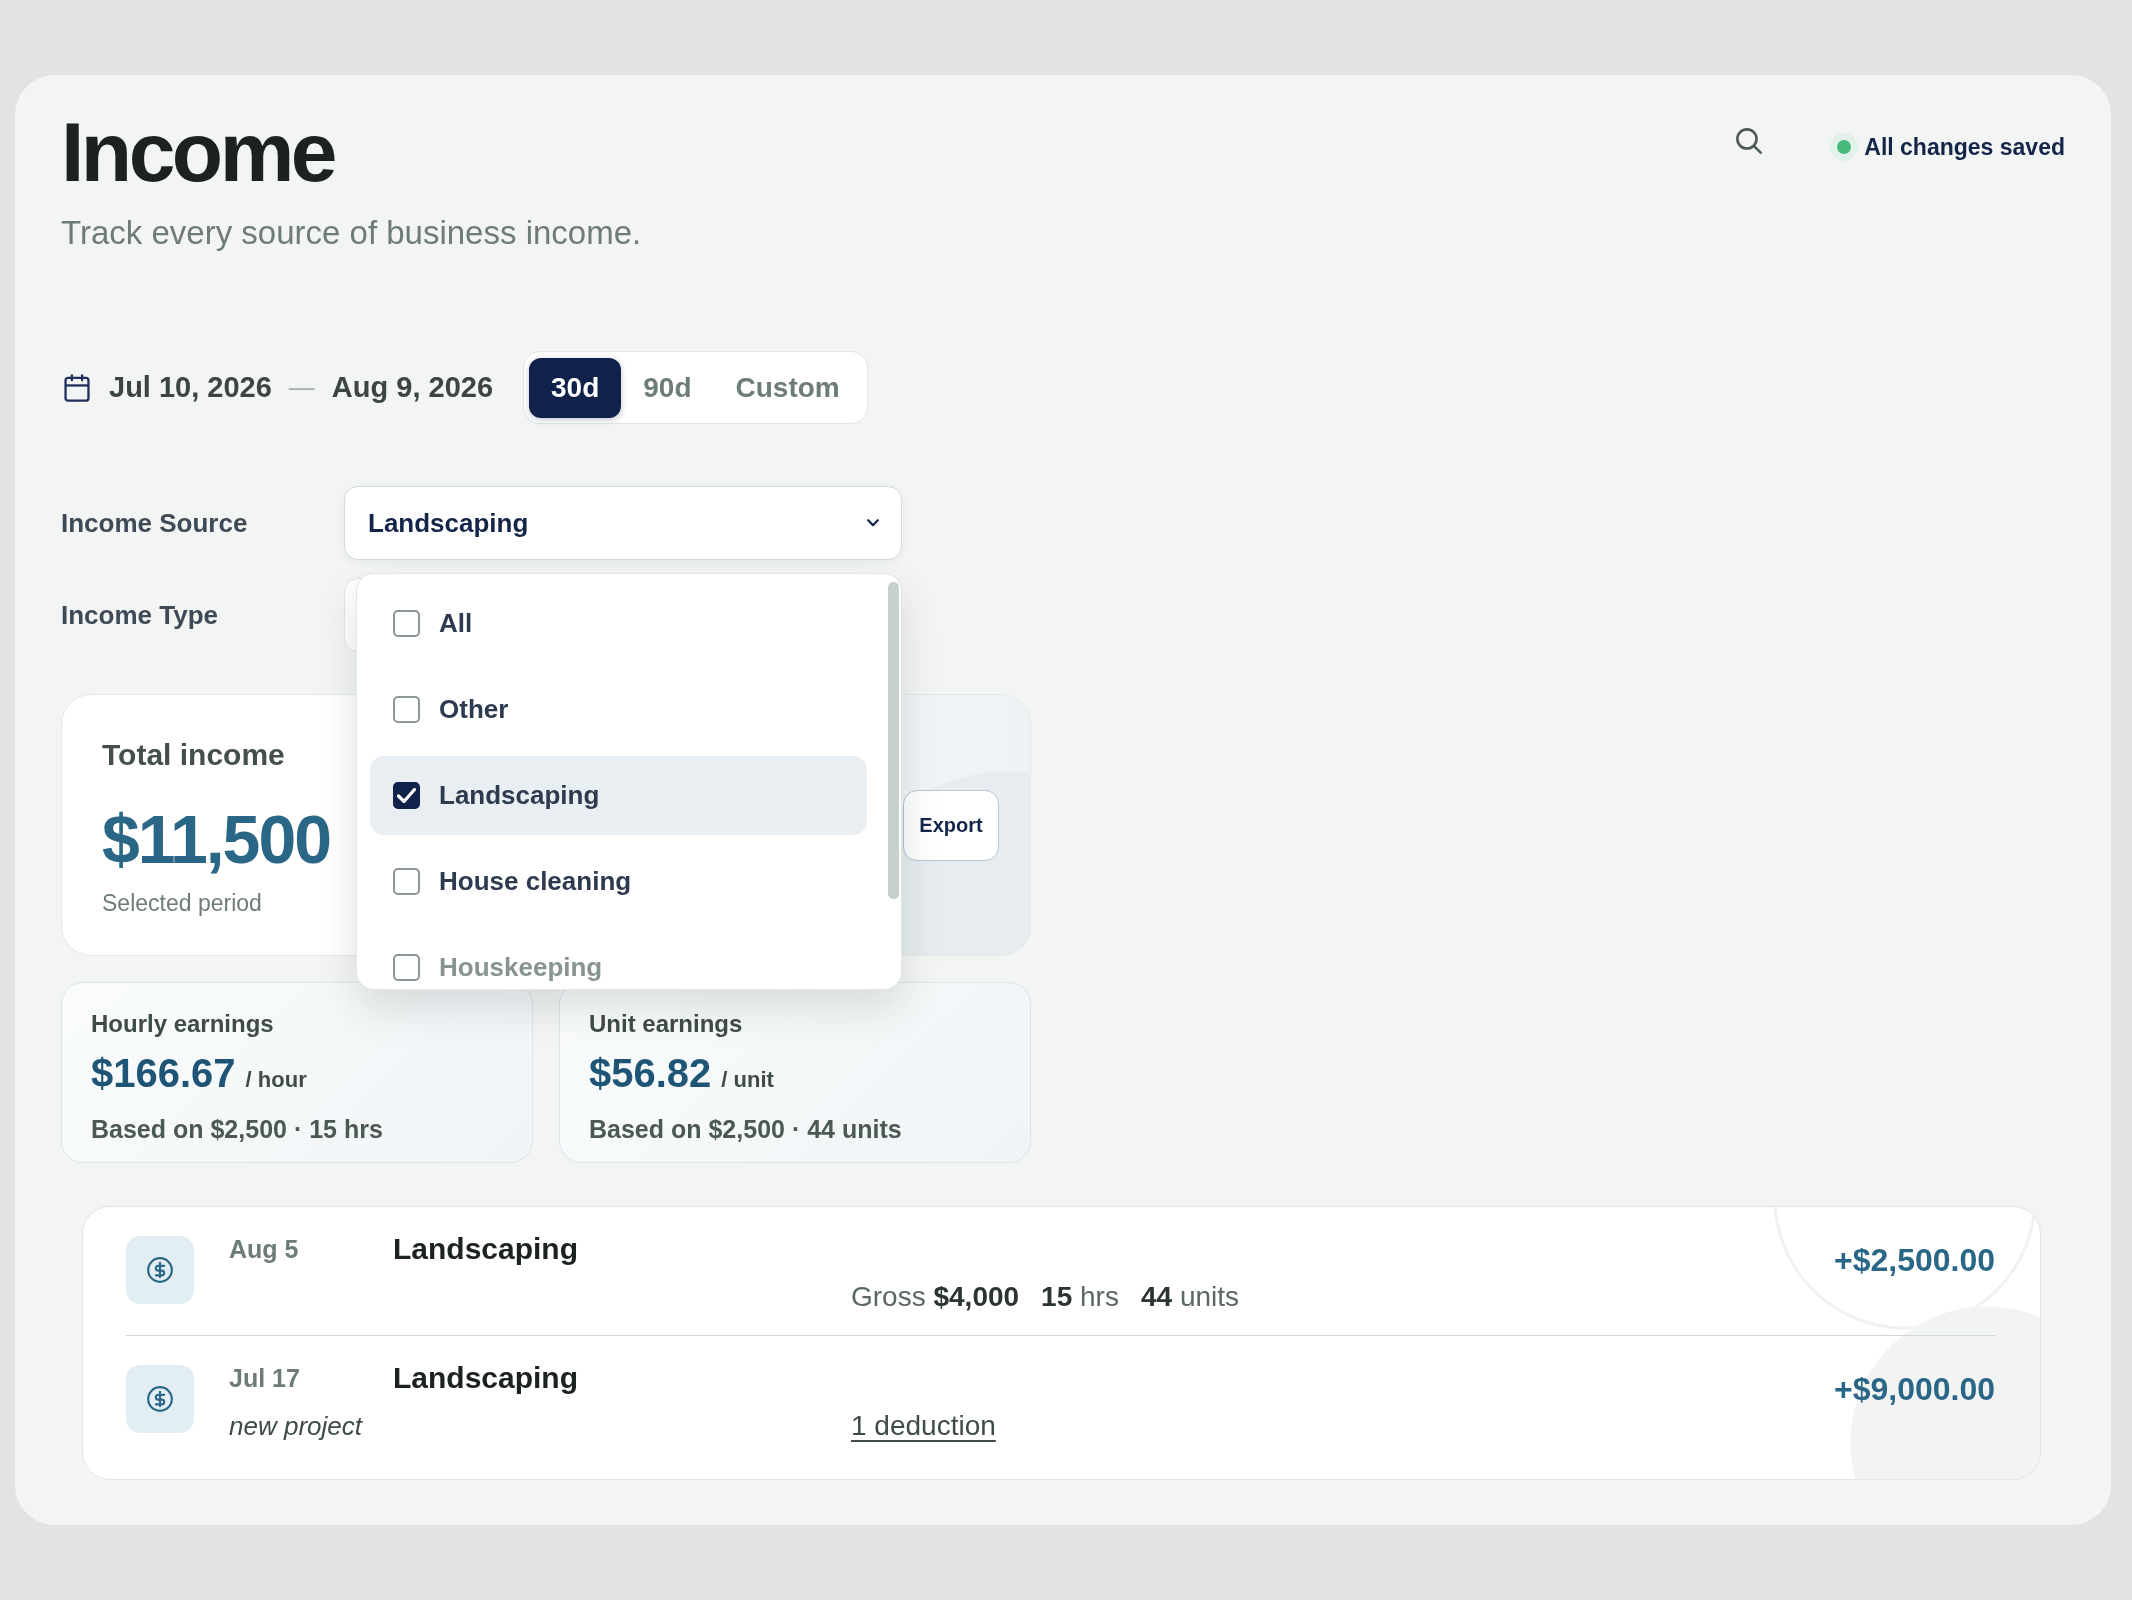  Describe the element at coordinates (650, 1073) in the screenshot. I see `metric-value: $56.82` at that location.